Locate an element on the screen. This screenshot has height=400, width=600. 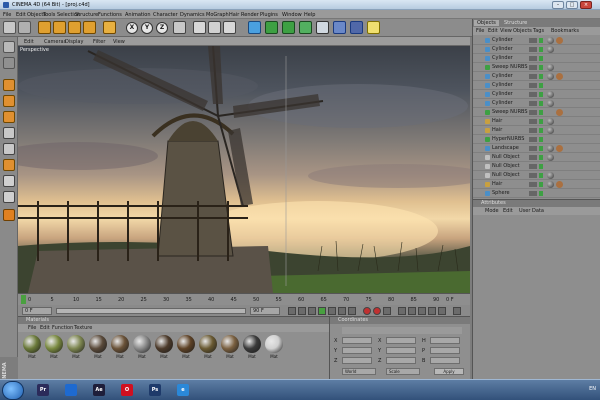
taskbar-app-4: Ps is located at coordinates (155, 390).